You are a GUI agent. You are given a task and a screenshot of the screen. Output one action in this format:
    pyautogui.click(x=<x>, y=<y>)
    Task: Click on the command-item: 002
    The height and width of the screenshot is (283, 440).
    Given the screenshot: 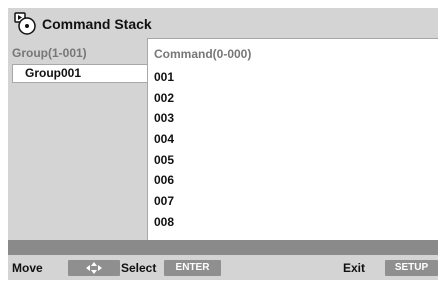 What is the action you would take?
    pyautogui.click(x=164, y=98)
    